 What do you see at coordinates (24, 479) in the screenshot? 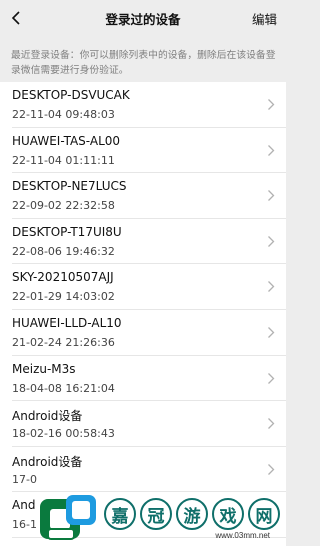
I see `device-login-time: 17-0` at bounding box center [24, 479].